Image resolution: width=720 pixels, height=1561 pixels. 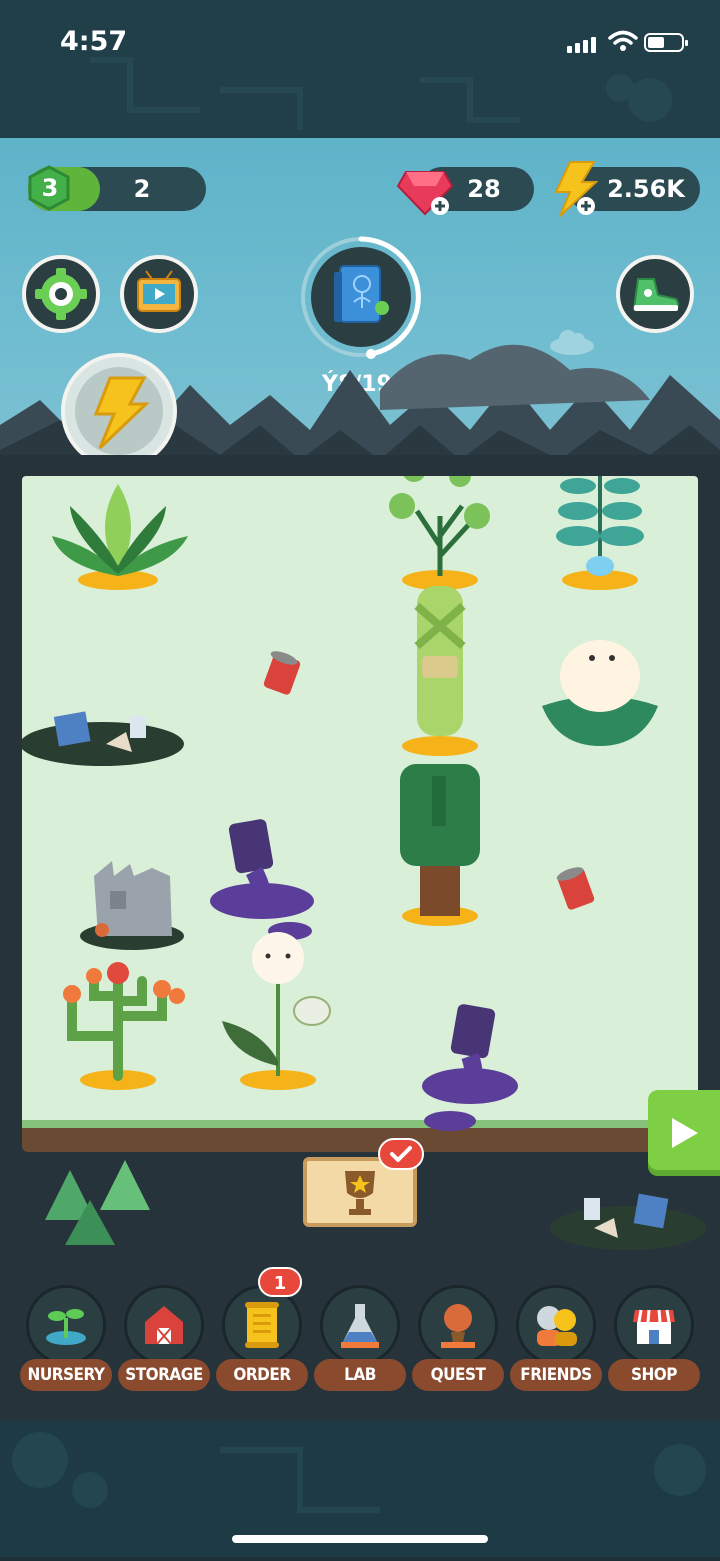 What do you see at coordinates (124, 1026) in the screenshot?
I see `cactus-plant` at bounding box center [124, 1026].